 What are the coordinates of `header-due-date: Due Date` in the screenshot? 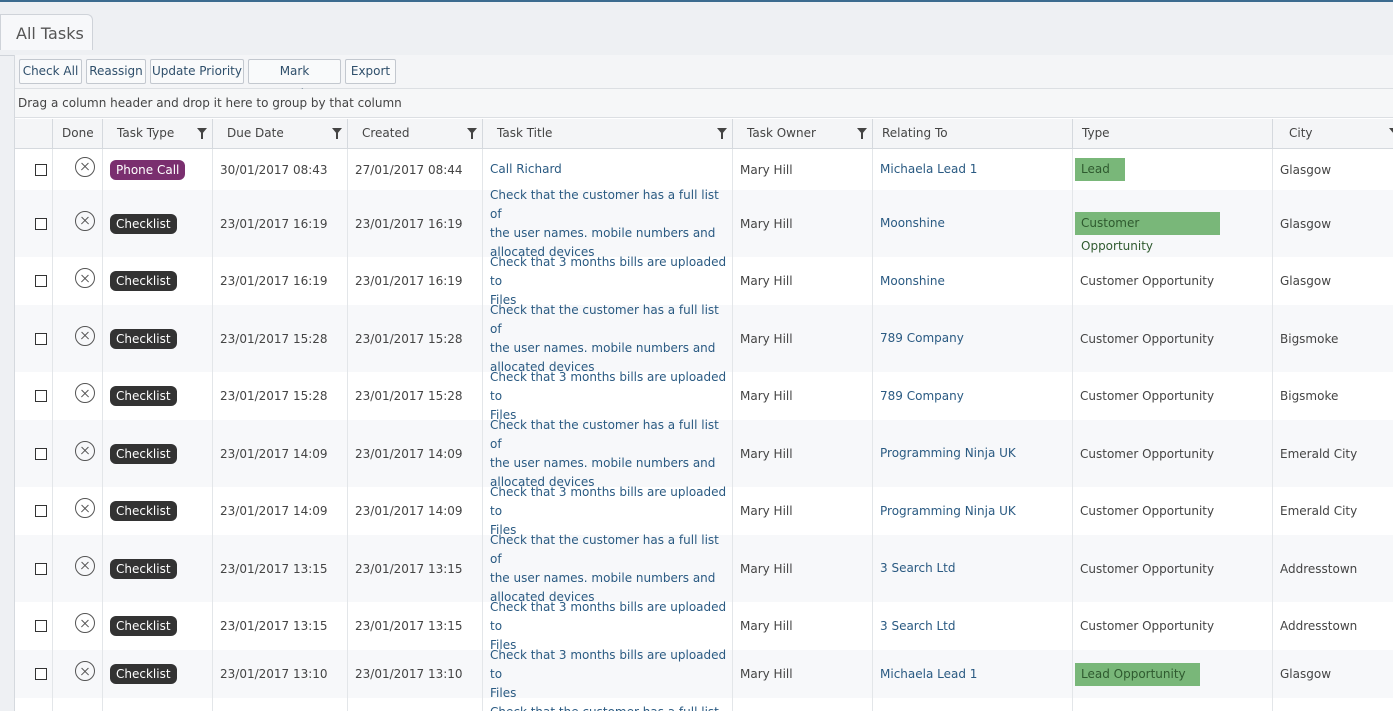 It's located at (279, 133).